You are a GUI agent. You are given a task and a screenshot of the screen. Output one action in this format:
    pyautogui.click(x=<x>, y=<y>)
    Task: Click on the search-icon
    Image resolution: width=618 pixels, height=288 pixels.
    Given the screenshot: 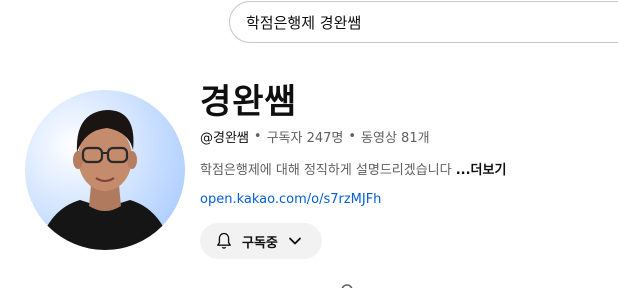 What is the action you would take?
    pyautogui.click(x=348, y=285)
    